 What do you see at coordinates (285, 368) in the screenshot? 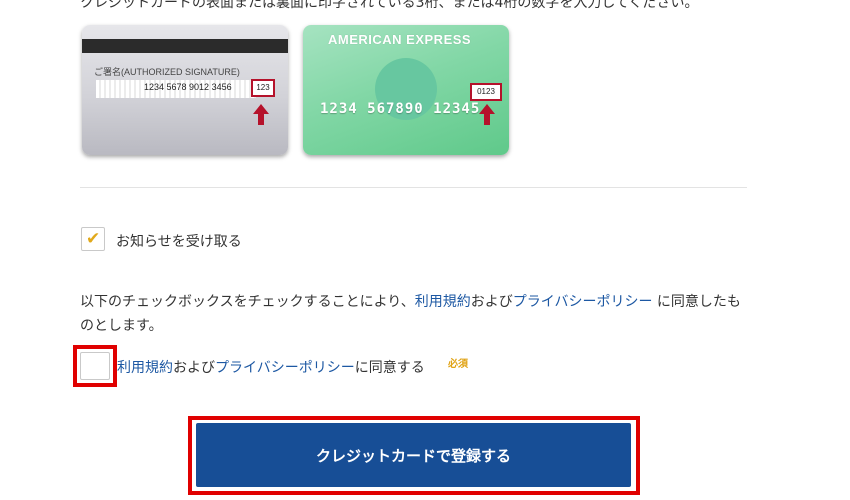
I see `agree-privacy-link: プライバシーポリシー` at bounding box center [285, 368].